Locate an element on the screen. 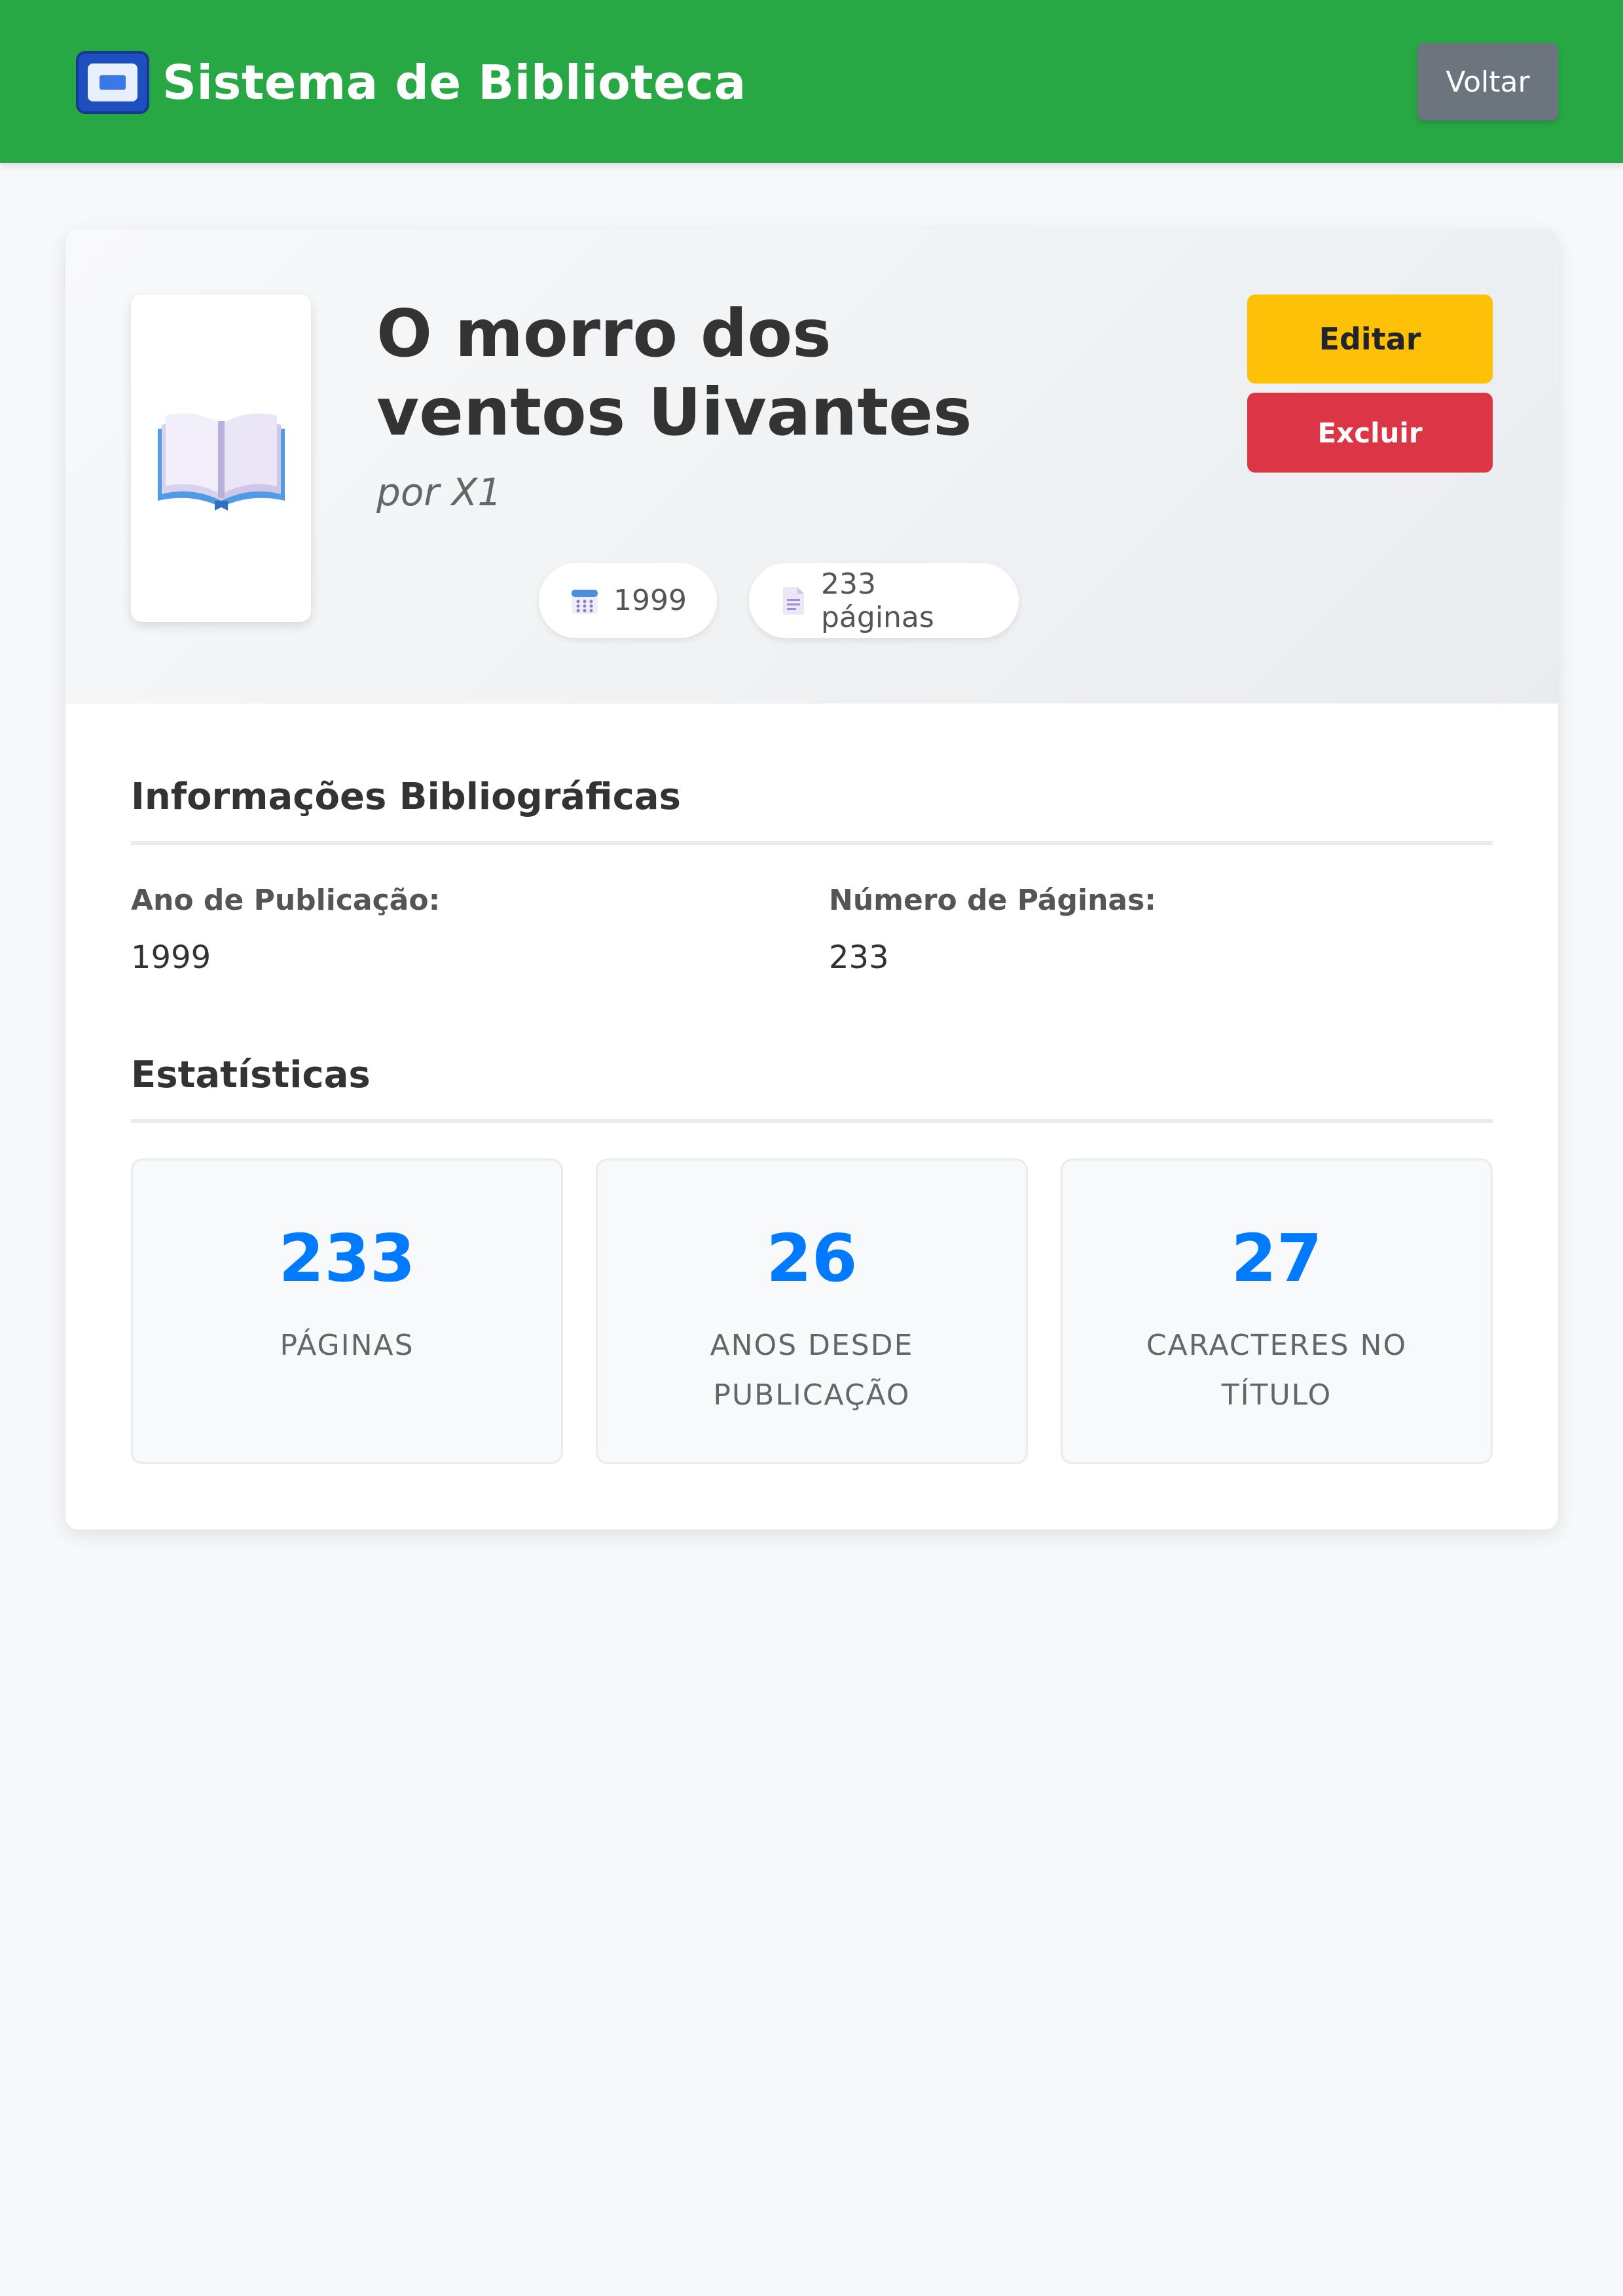 This screenshot has width=1623, height=2296. open-book-icon is located at coordinates (221, 462).